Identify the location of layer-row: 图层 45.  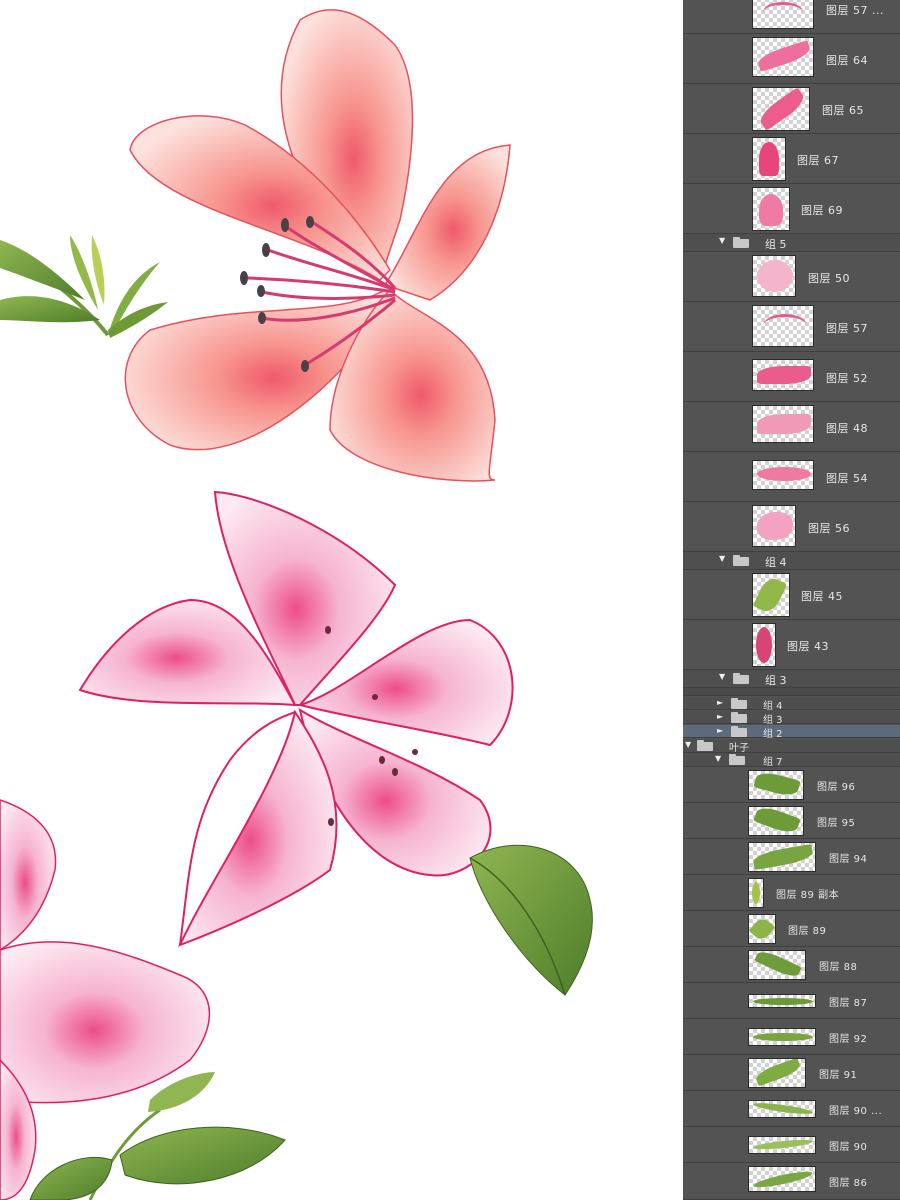
(791, 595).